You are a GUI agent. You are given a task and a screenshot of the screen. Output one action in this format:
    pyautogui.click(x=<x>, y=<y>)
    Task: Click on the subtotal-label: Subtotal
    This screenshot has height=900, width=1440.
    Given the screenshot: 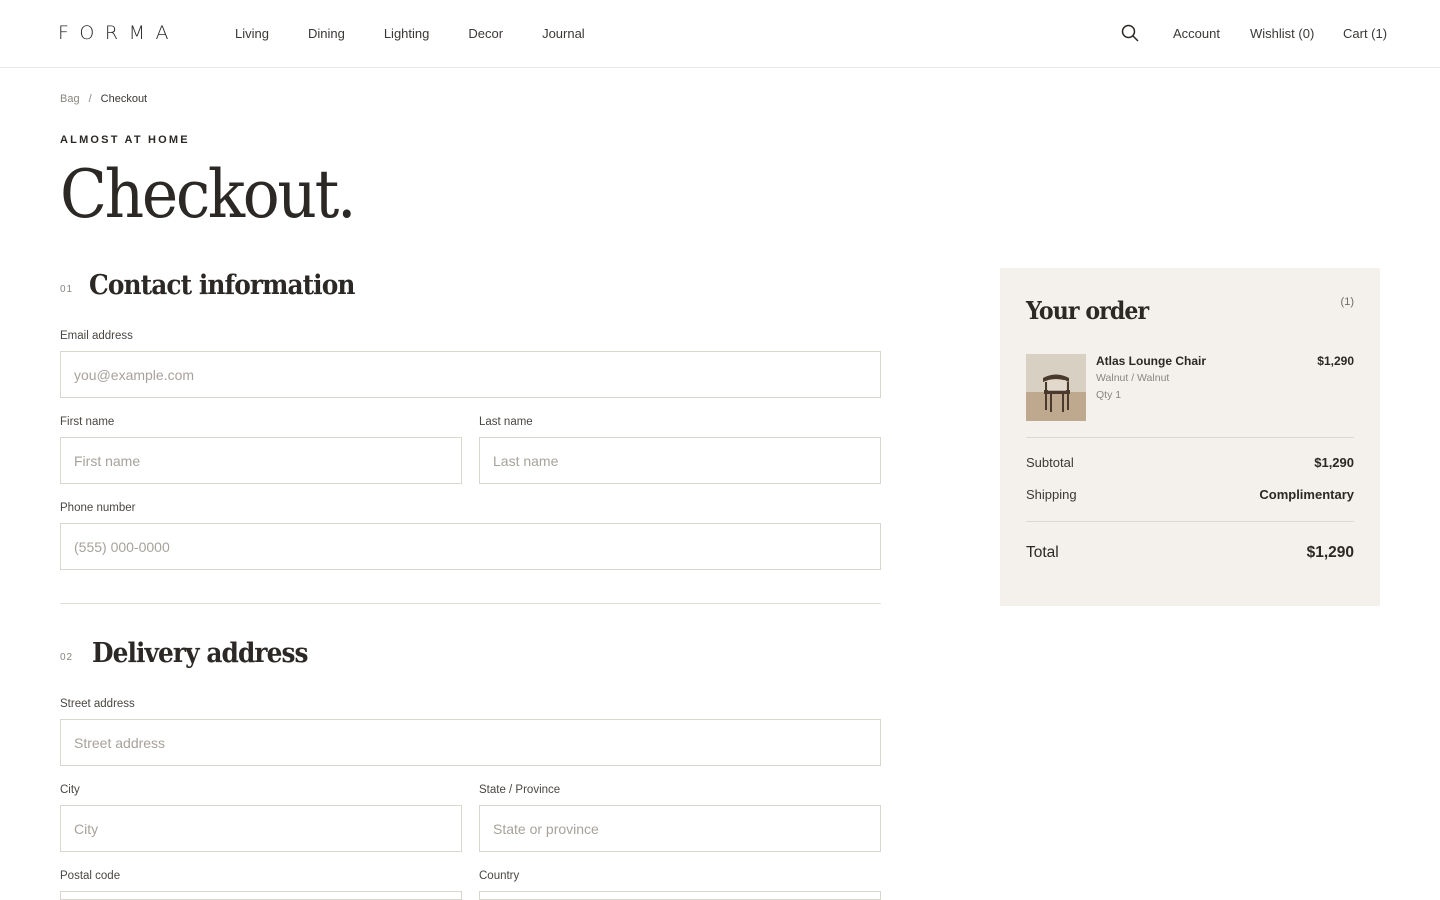 What is the action you would take?
    pyautogui.click(x=1050, y=462)
    